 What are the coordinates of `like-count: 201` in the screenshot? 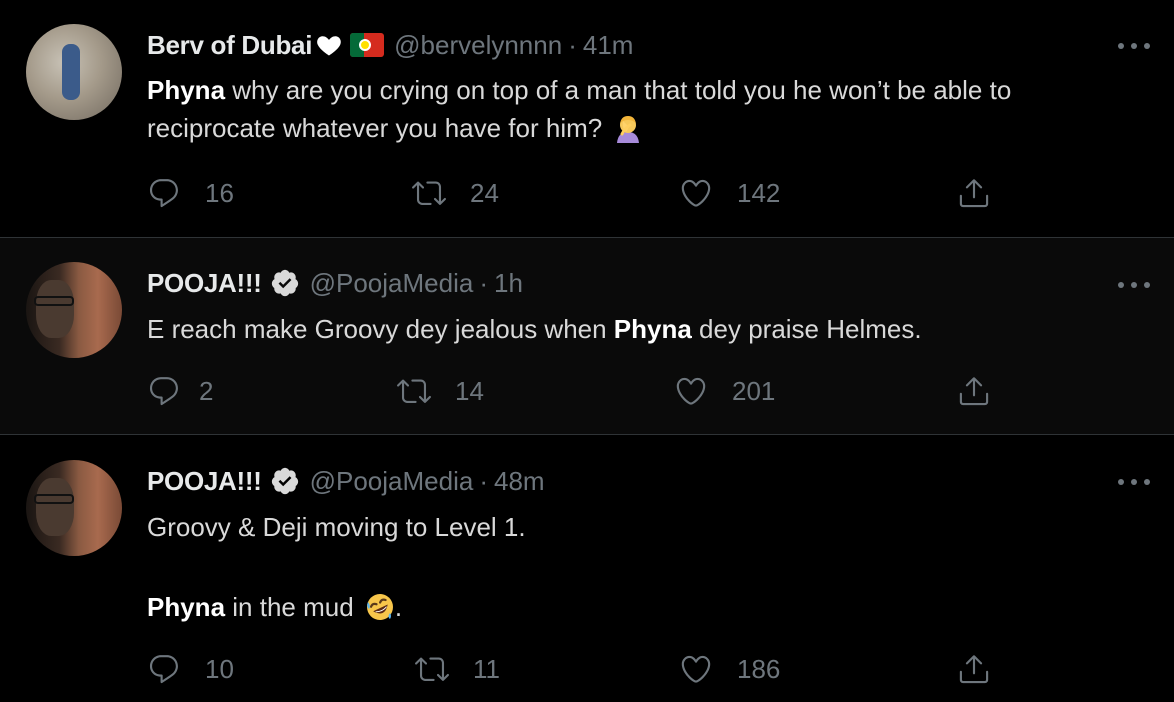 It's located at (754, 390).